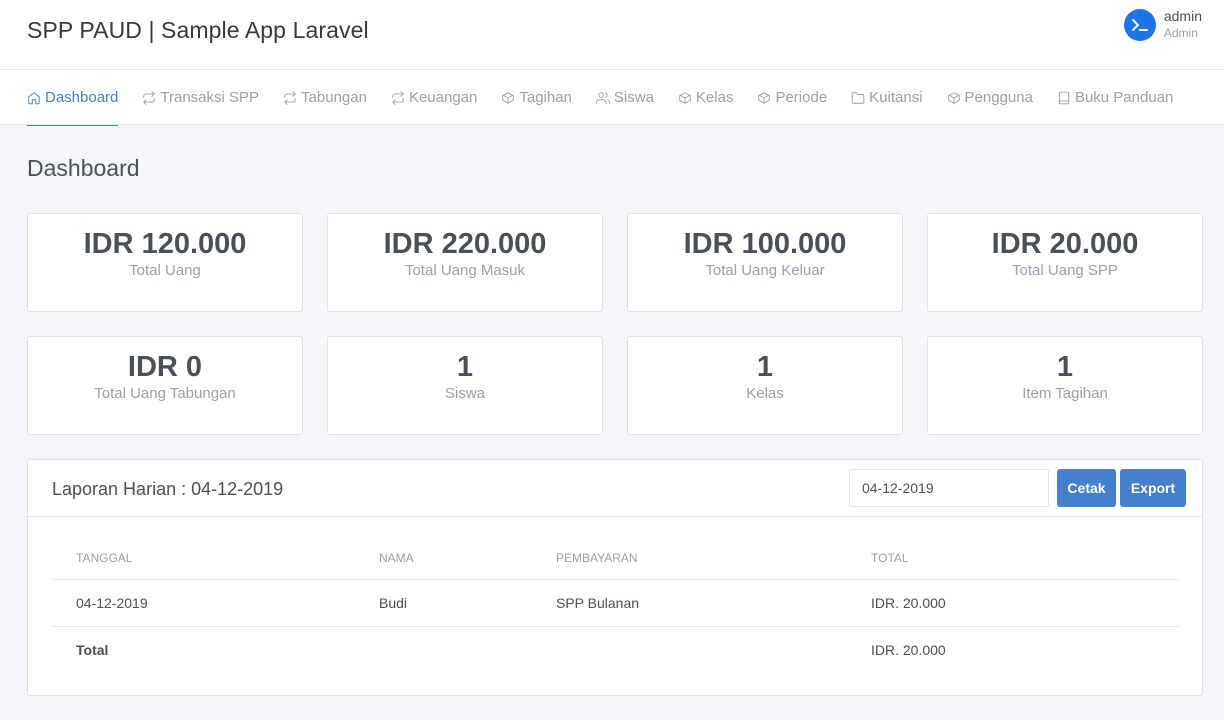 The height and width of the screenshot is (720, 1224). What do you see at coordinates (465, 270) in the screenshot?
I see `stat-label: Total Uang Masuk` at bounding box center [465, 270].